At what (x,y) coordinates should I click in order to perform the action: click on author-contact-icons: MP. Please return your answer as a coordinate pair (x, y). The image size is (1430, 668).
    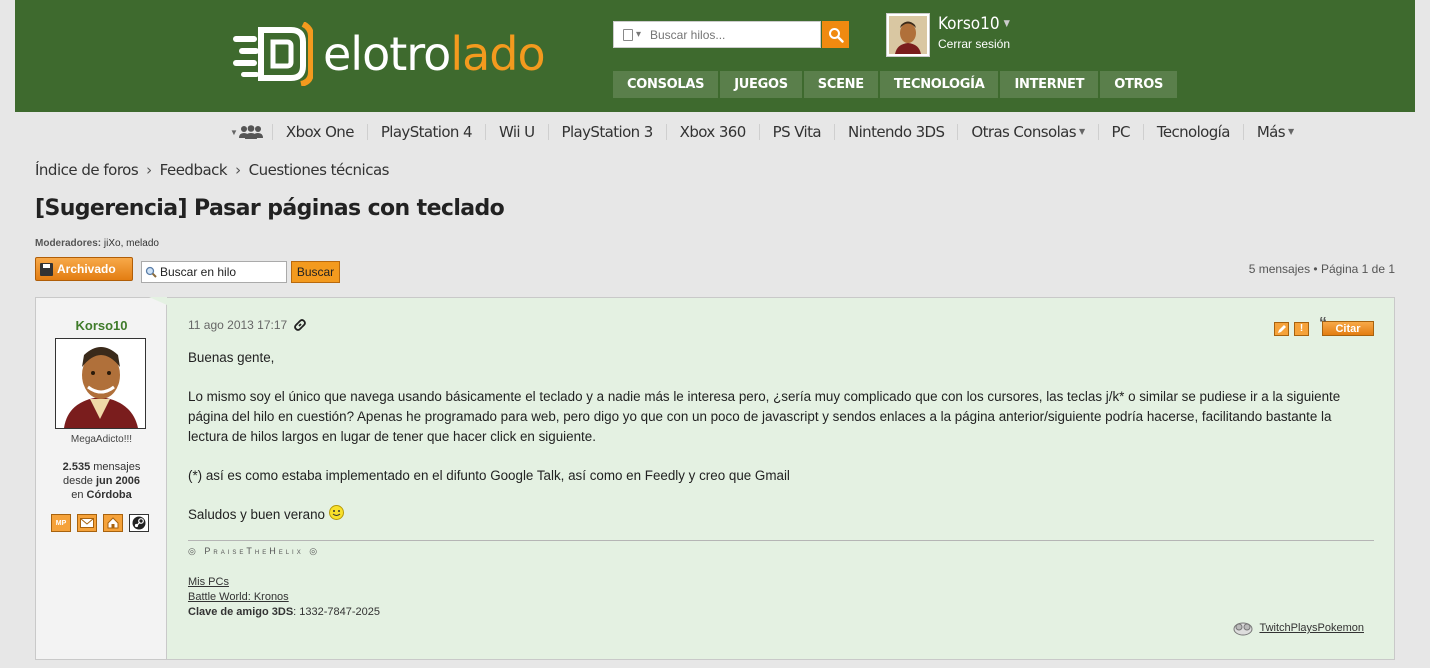
    Looking at the image, I should click on (100, 523).